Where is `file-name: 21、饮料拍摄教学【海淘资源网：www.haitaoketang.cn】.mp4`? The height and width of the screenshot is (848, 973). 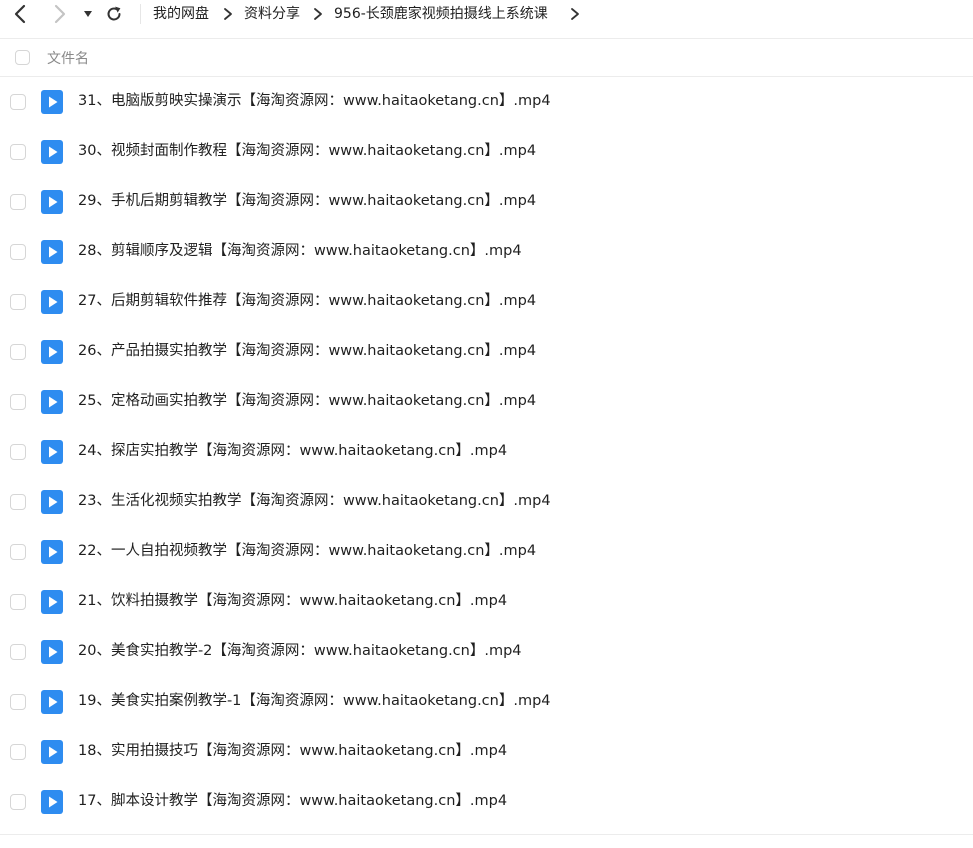
file-name: 21、饮料拍摄教学【海淘资源网：www.haitaoketang.cn】.mp4 is located at coordinates (293, 601).